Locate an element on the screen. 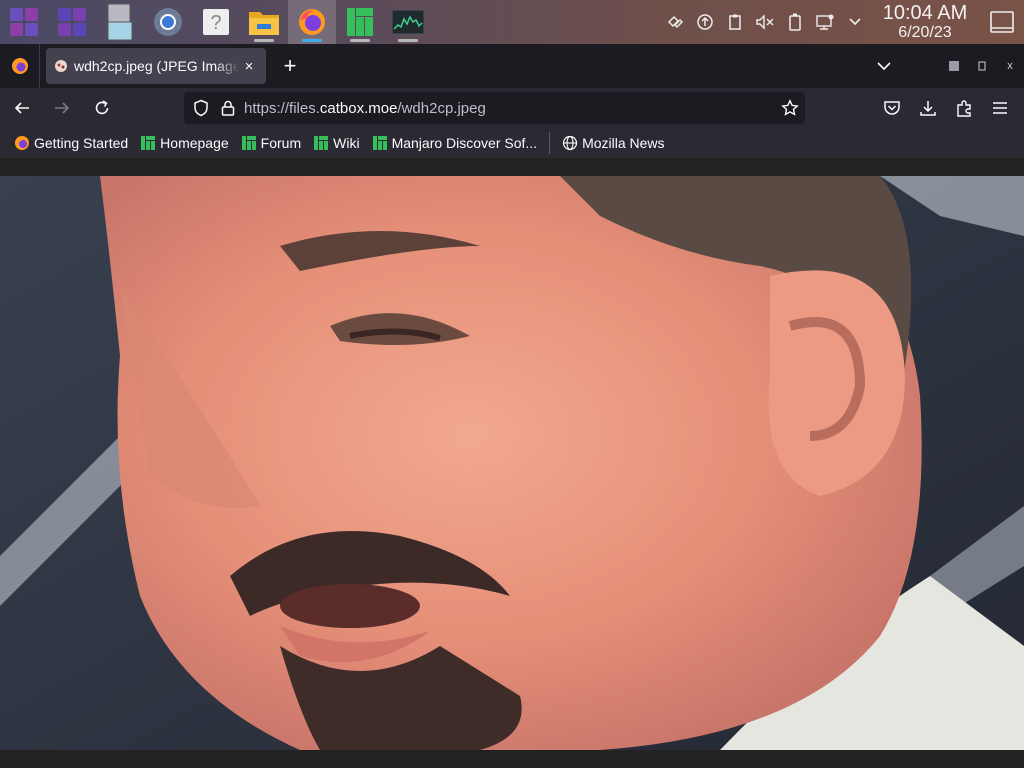  bookmark-mozilla-news: Mozilla News is located at coordinates (613, 143).